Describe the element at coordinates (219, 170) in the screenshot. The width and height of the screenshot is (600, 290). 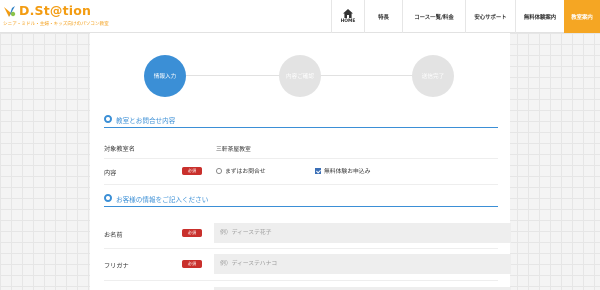
I see `radio-inquiry` at that location.